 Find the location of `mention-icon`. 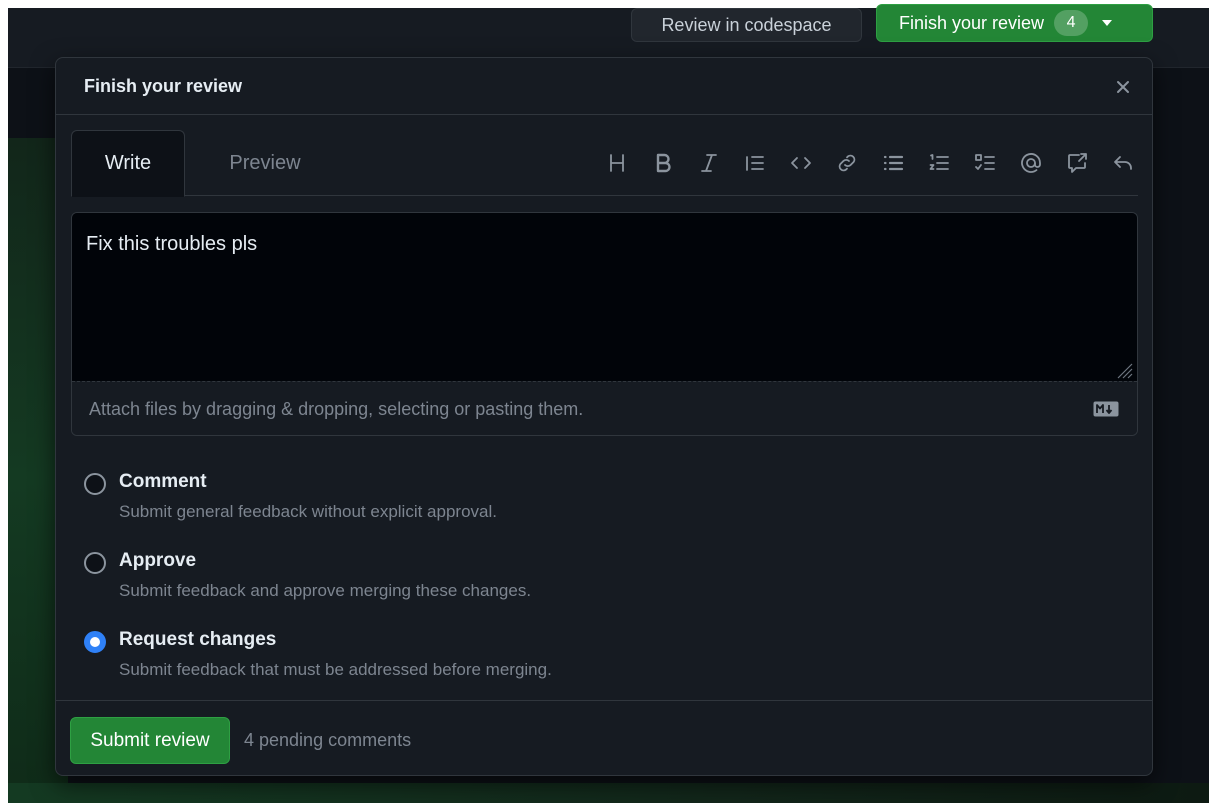

mention-icon is located at coordinates (1031, 163).